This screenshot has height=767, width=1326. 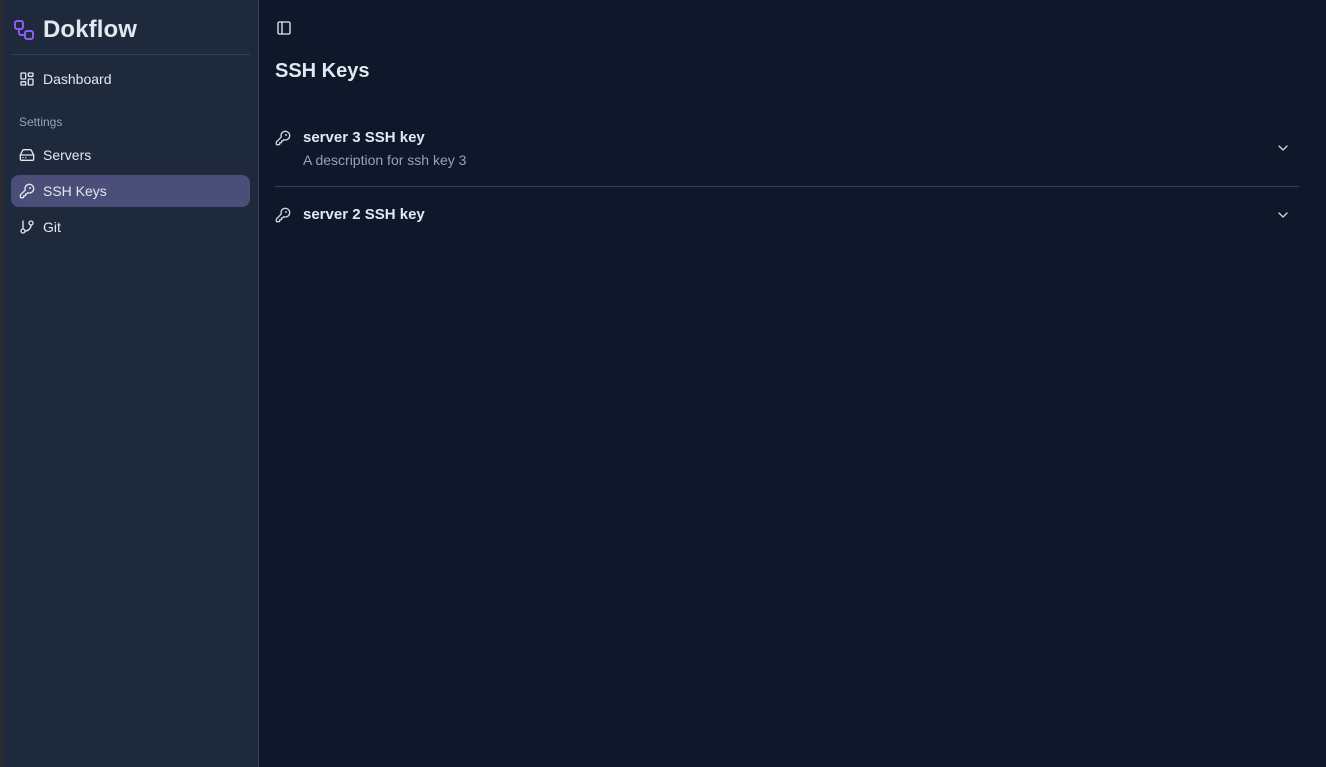 What do you see at coordinates (77, 79) in the screenshot?
I see `sidebar-item-label: Dashboard` at bounding box center [77, 79].